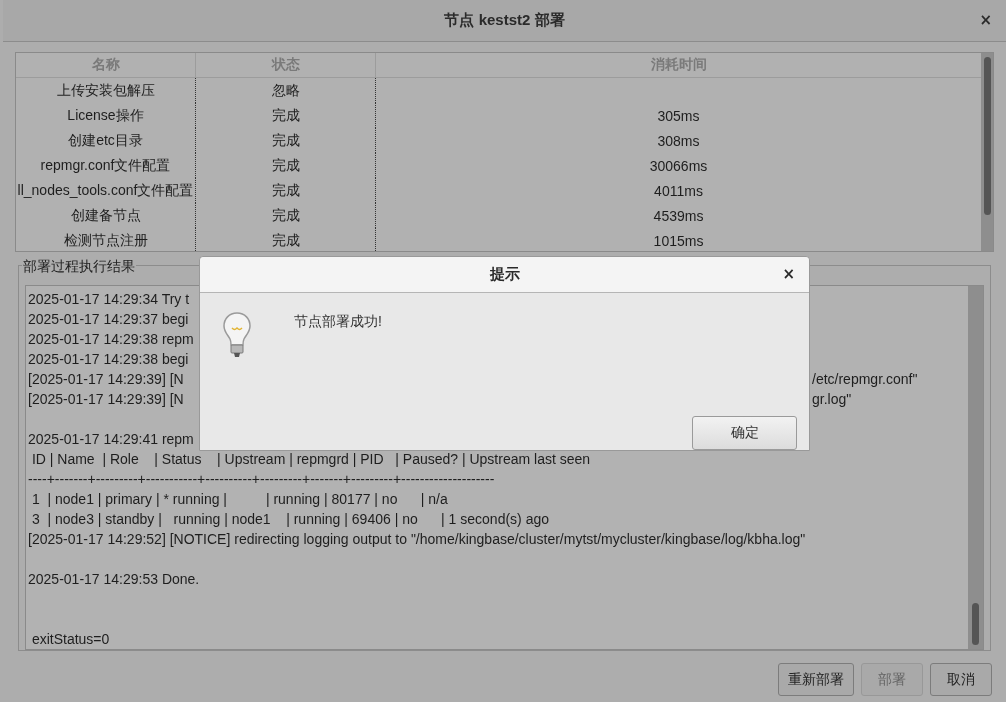  What do you see at coordinates (114, 579) in the screenshot?
I see `log-line: 2025-01-17 14:29:53 Done.` at bounding box center [114, 579].